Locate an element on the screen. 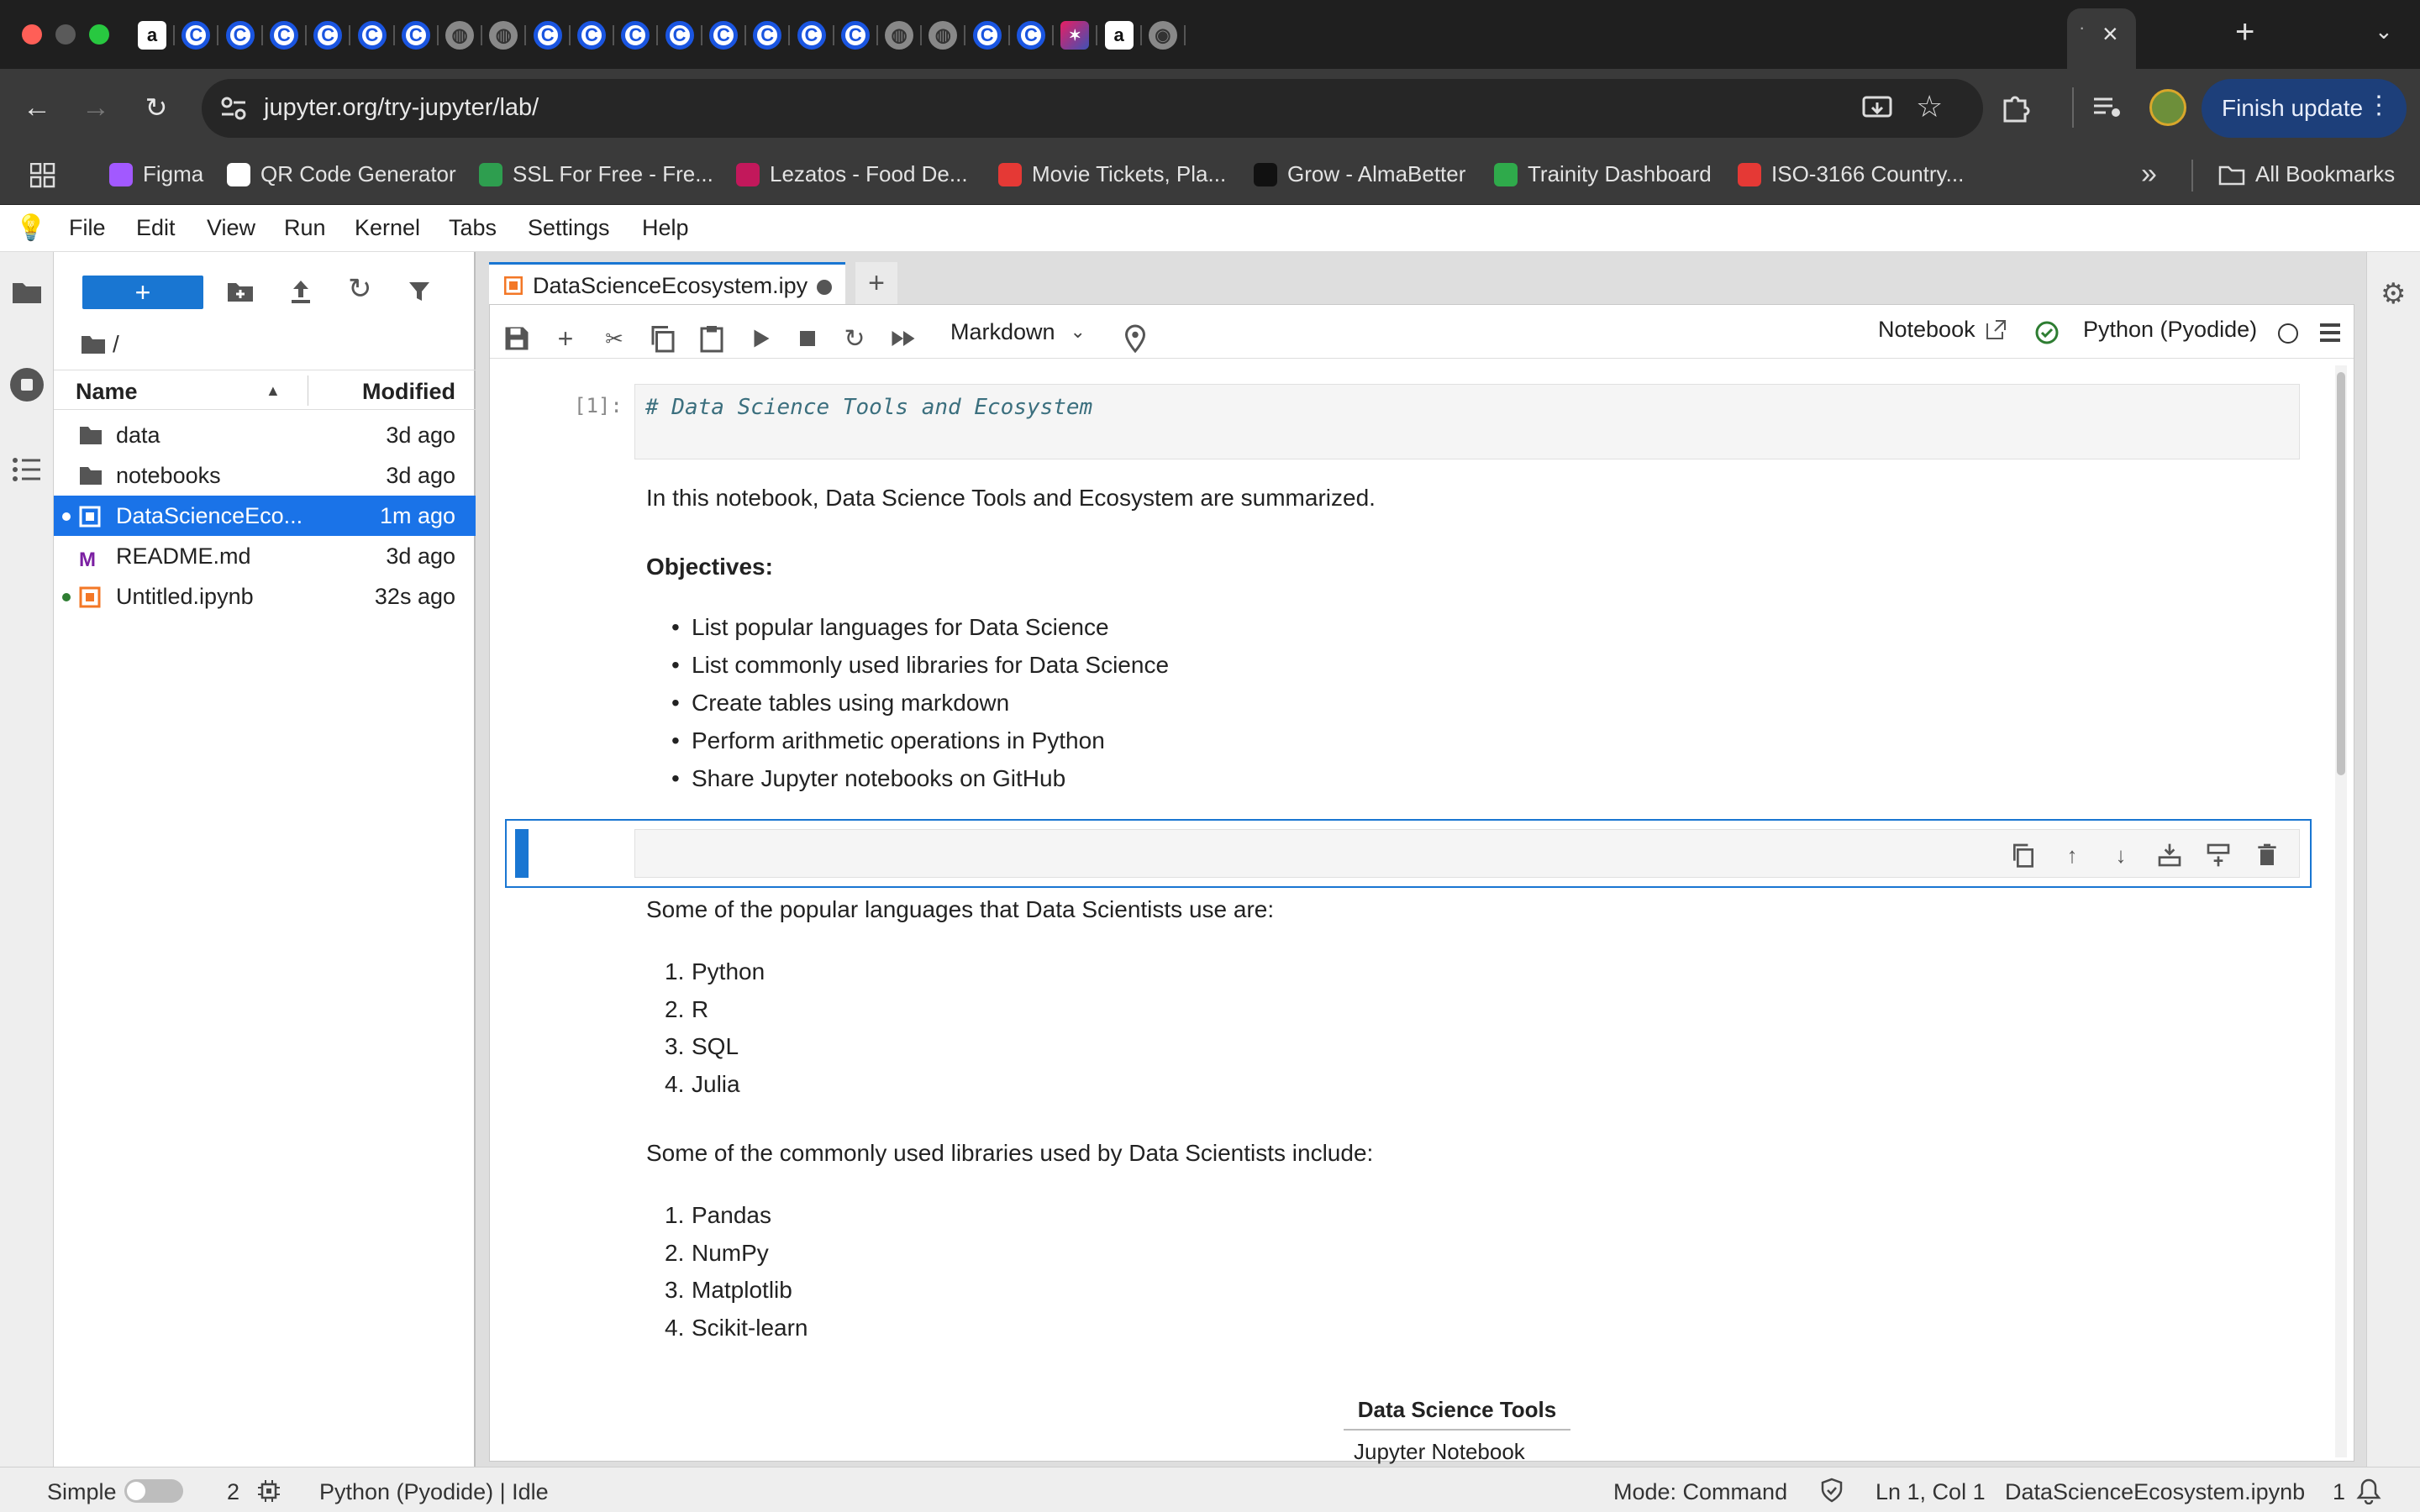 The image size is (2420, 1512). menu-tabs: Tabs is located at coordinates (473, 228).